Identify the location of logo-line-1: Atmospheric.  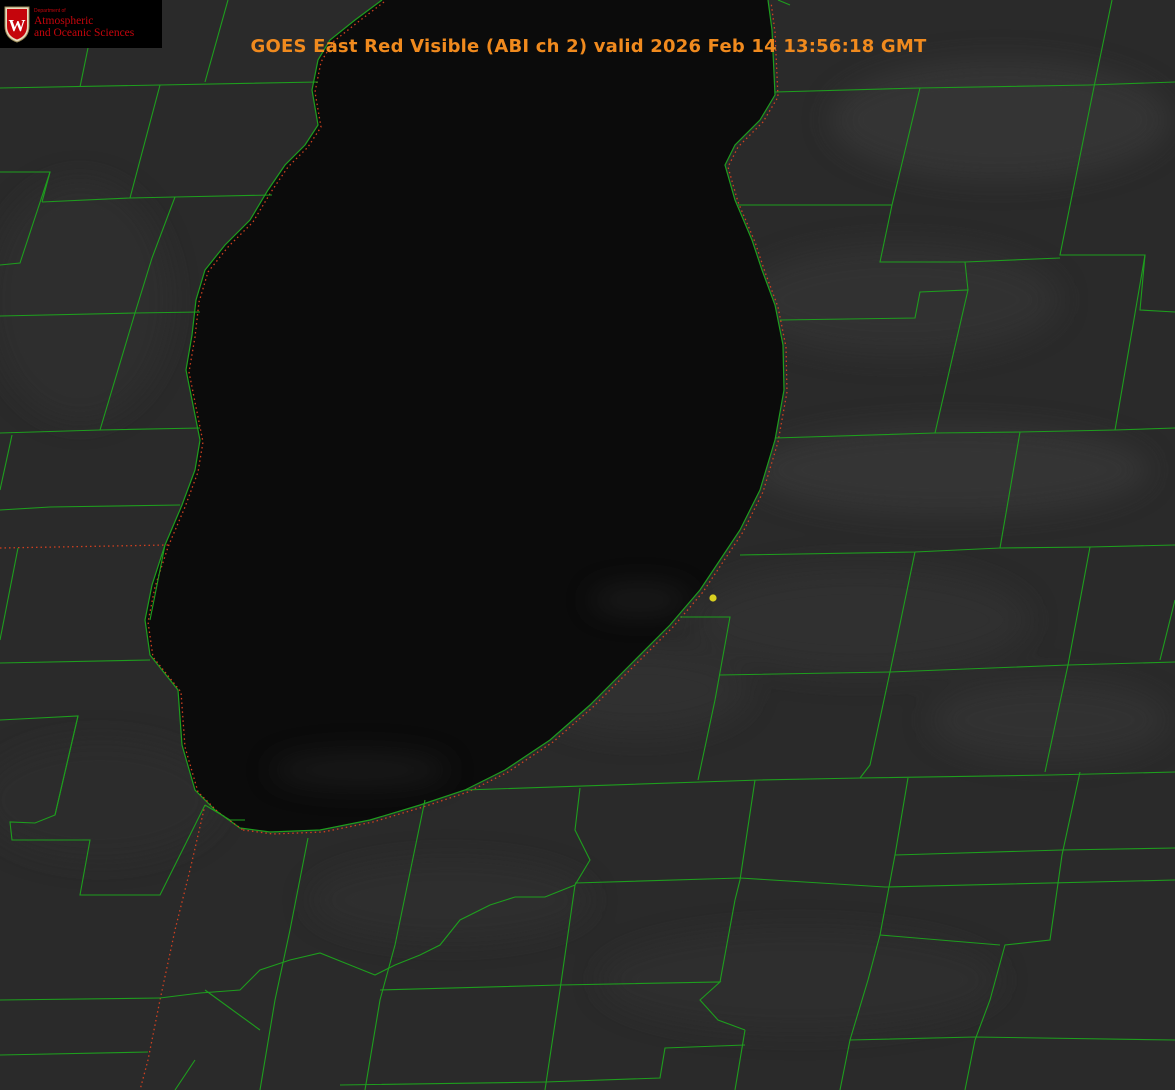
(64, 21).